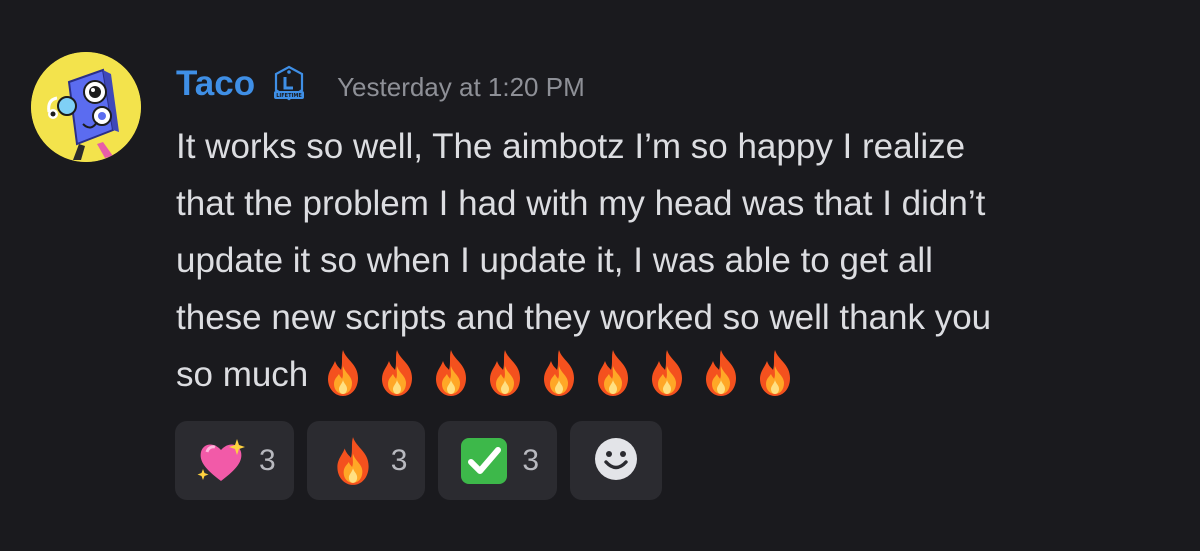  Describe the element at coordinates (221, 461) in the screenshot. I see `sparkling-heart-icon` at that location.